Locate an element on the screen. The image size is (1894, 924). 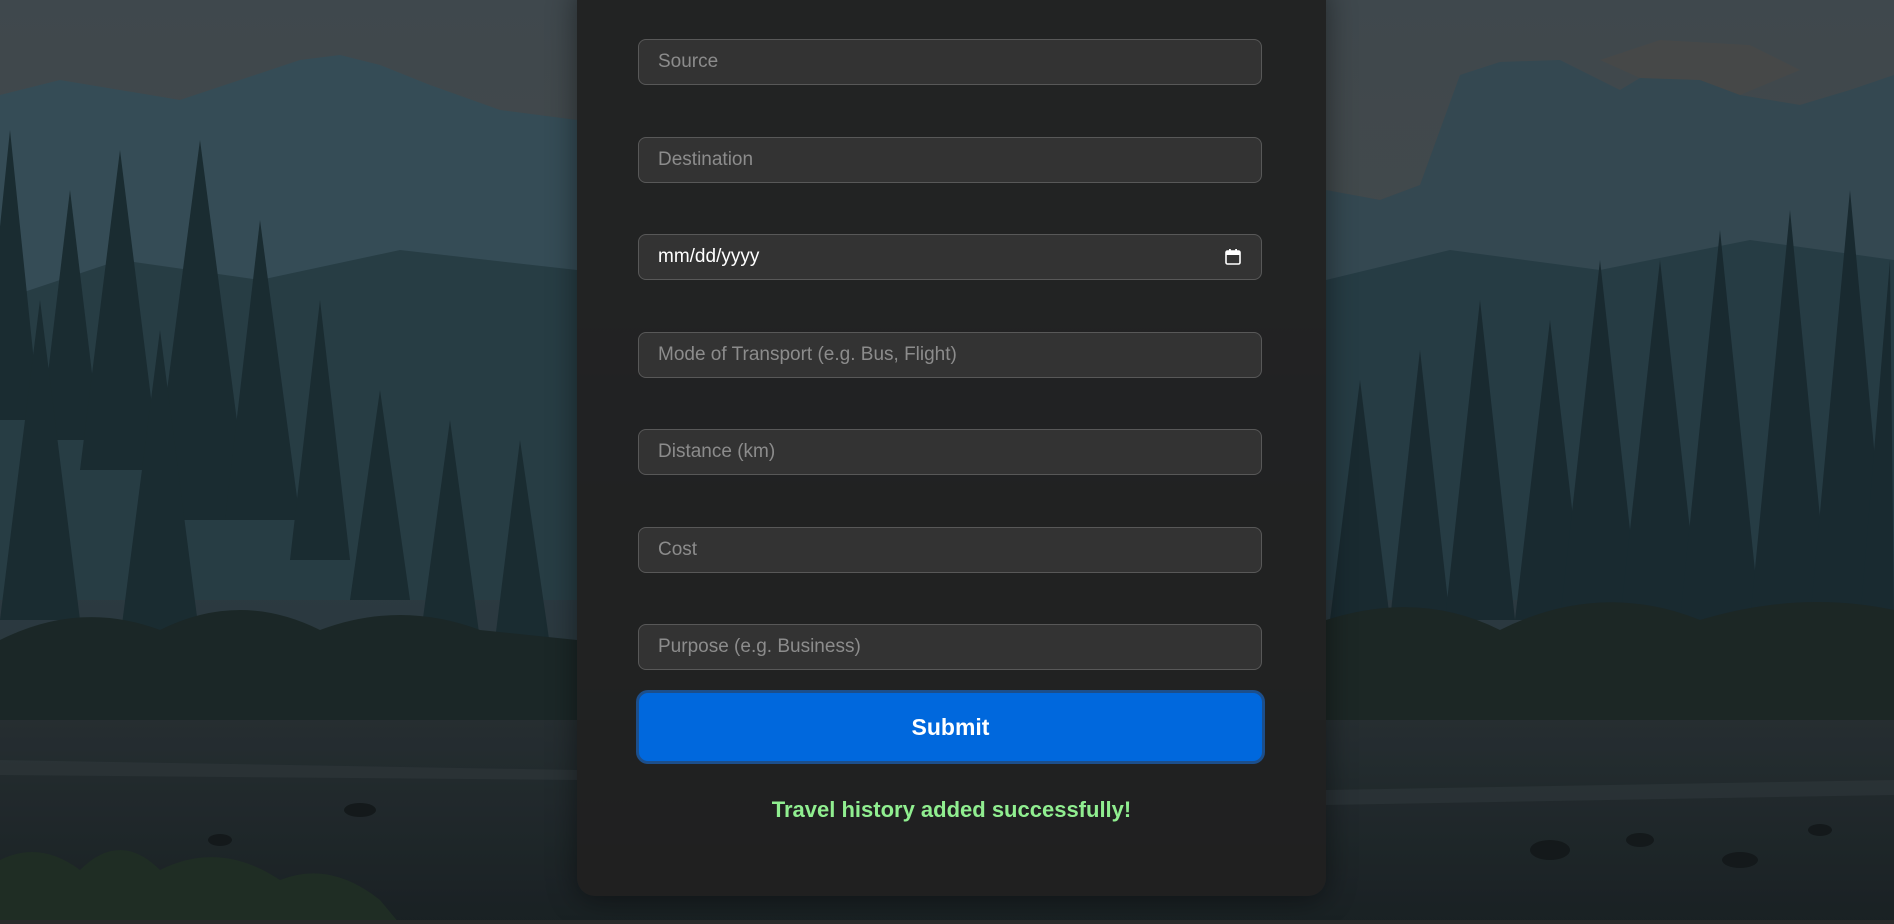
transport-mode-input is located at coordinates (950, 355).